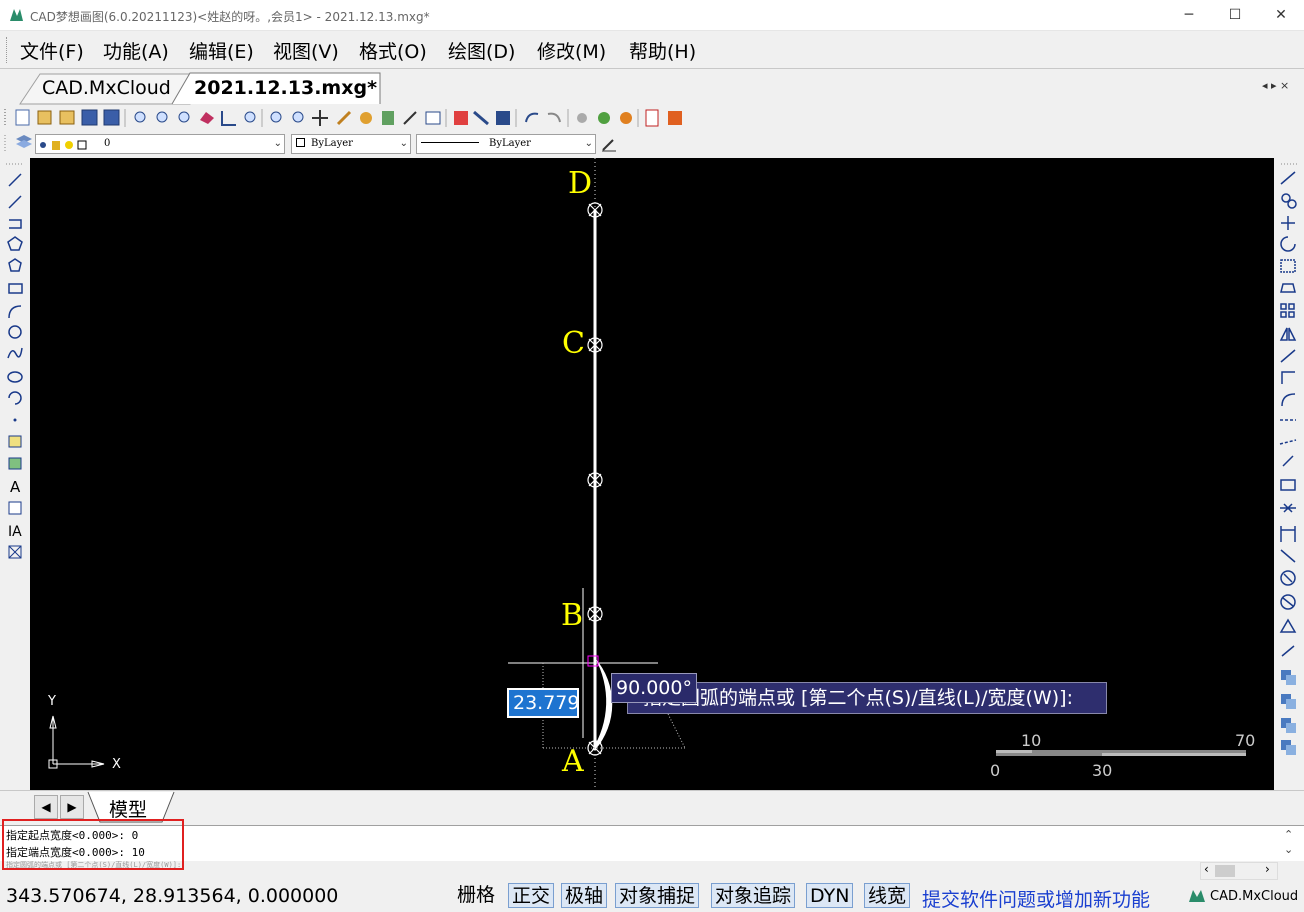 This screenshot has width=1304, height=912. I want to click on app-logo-icon, so click(16, 15).